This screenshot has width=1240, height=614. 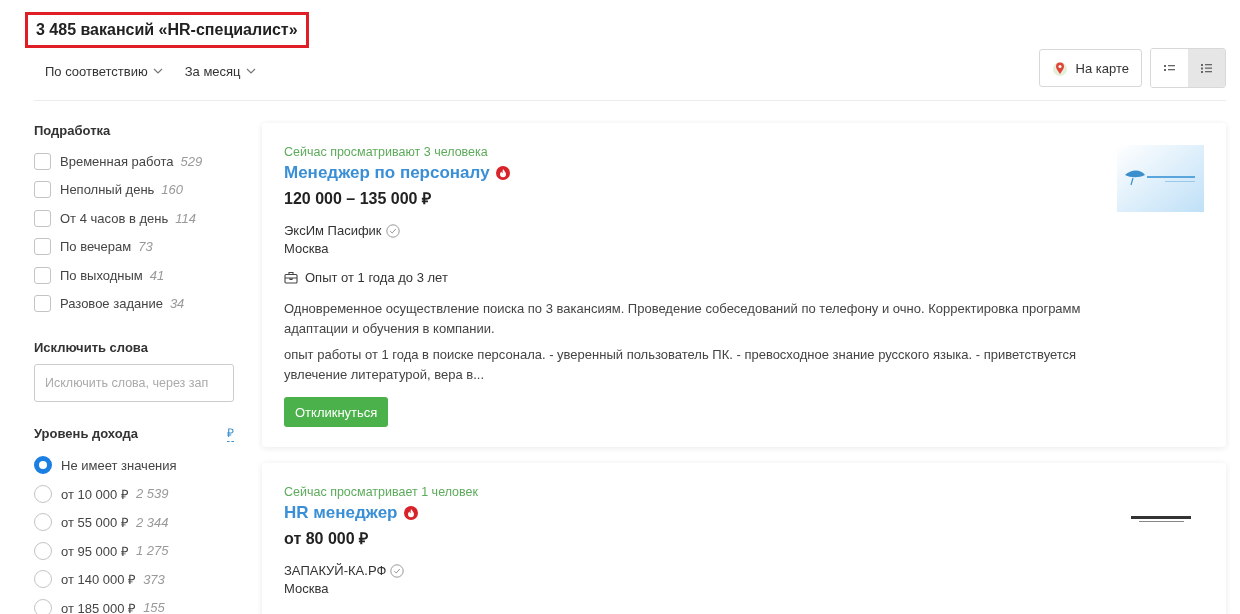 I want to click on option-label: от 140 000 ₽, so click(x=99, y=580).